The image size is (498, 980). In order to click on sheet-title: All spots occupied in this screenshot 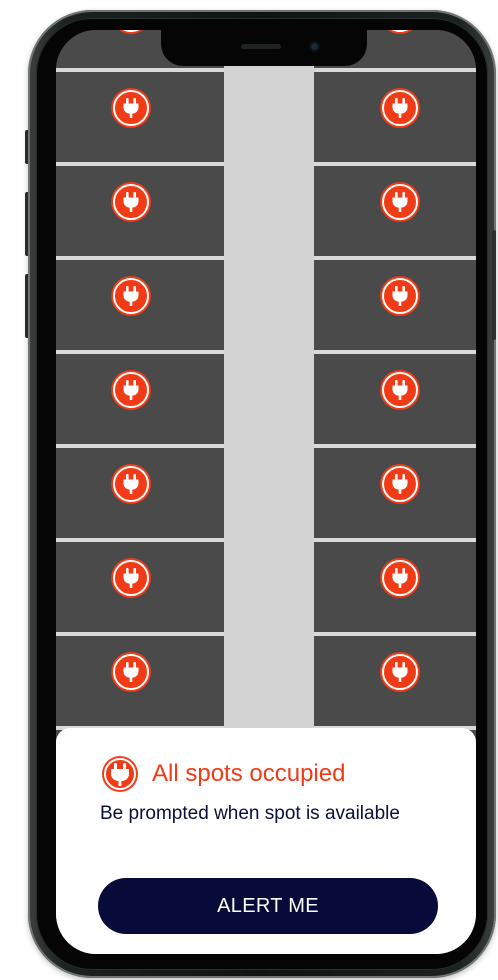, I will do `click(249, 773)`.